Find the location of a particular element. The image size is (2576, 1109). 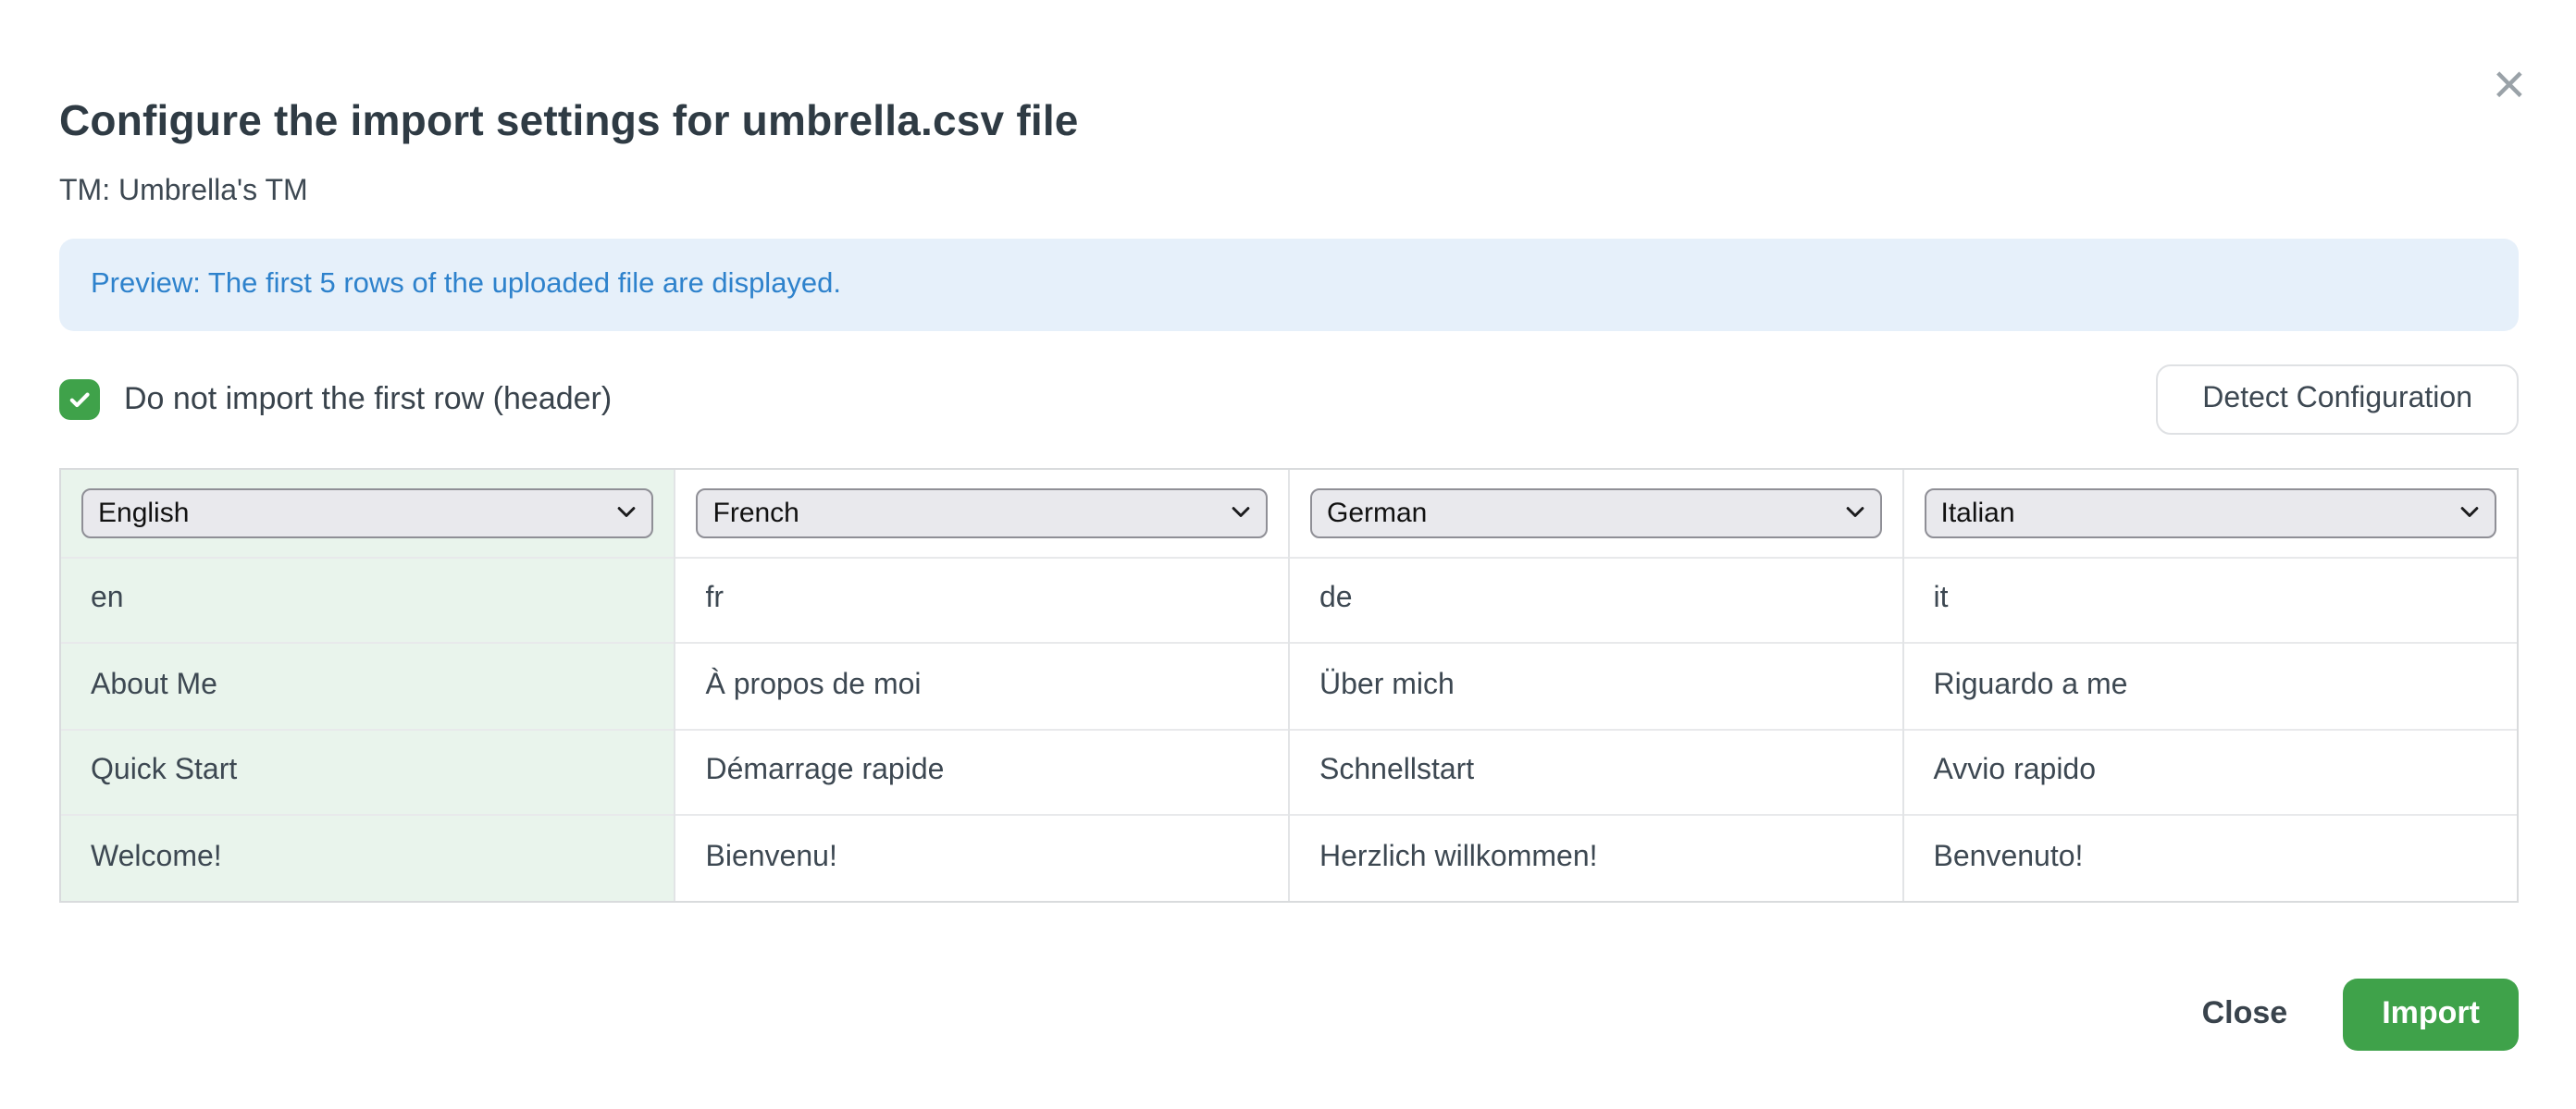

checkbox-checked-icon is located at coordinates (80, 399).